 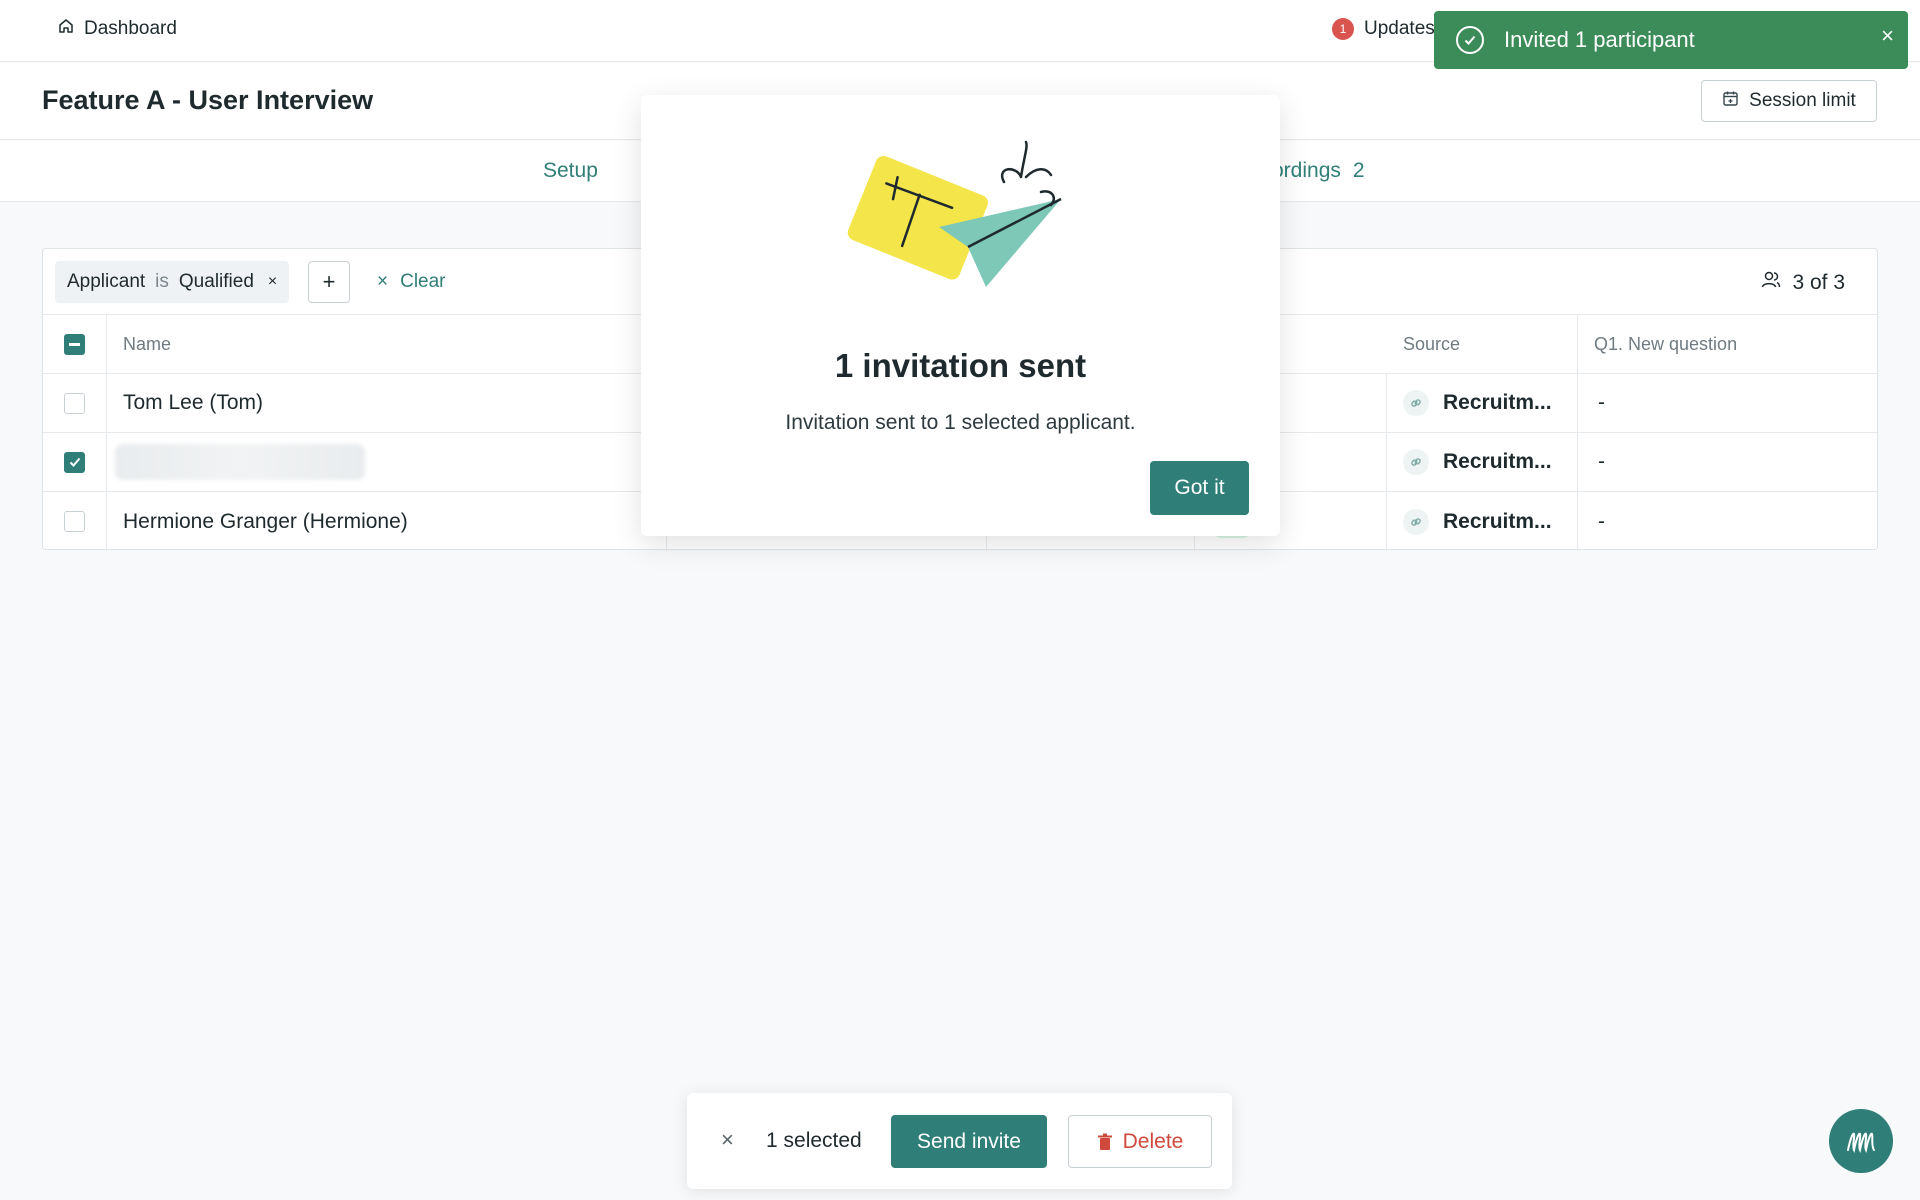 I want to click on applicant-name: Tom Lee (Tom), so click(x=387, y=403).